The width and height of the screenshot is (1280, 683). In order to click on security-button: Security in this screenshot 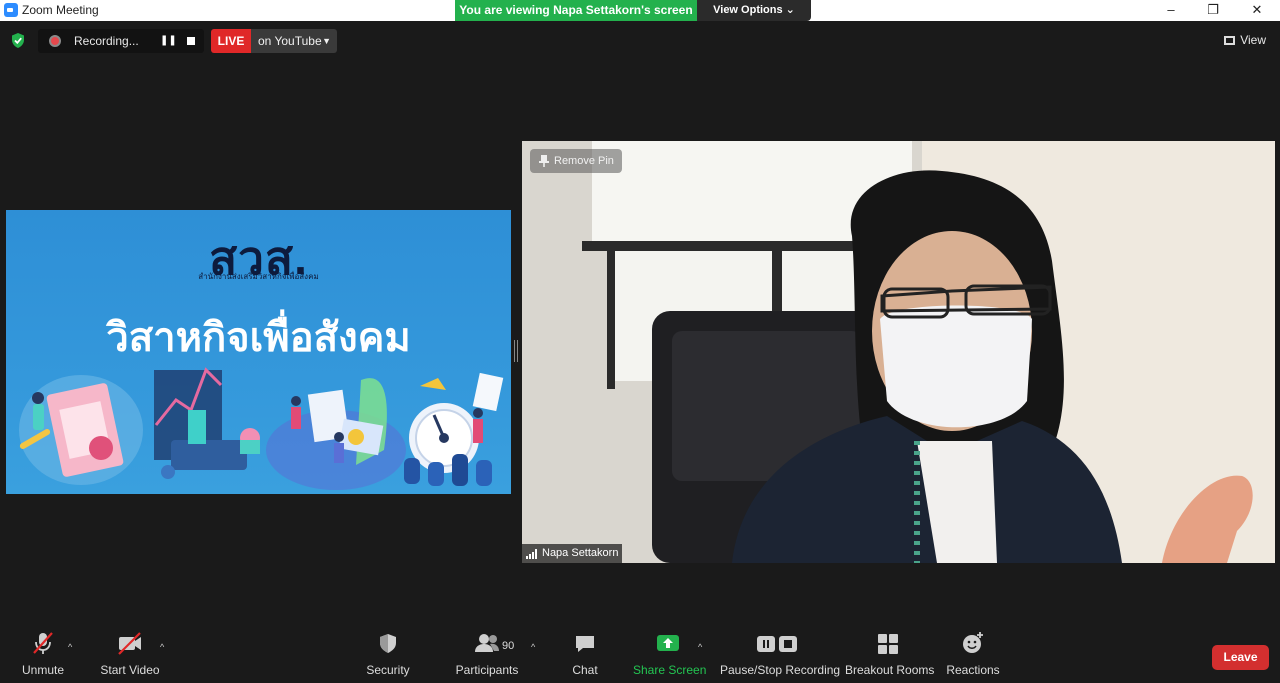, I will do `click(388, 653)`.